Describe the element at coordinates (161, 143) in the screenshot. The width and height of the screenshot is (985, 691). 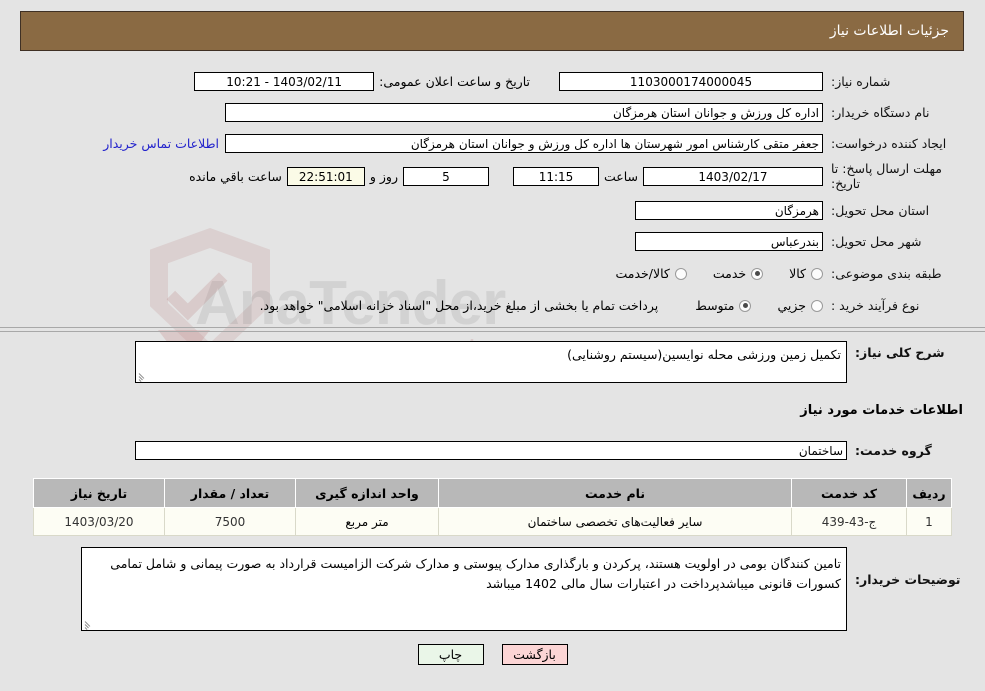
I see `buyer-contact-link: اطلاعات تماس خریدار` at that location.